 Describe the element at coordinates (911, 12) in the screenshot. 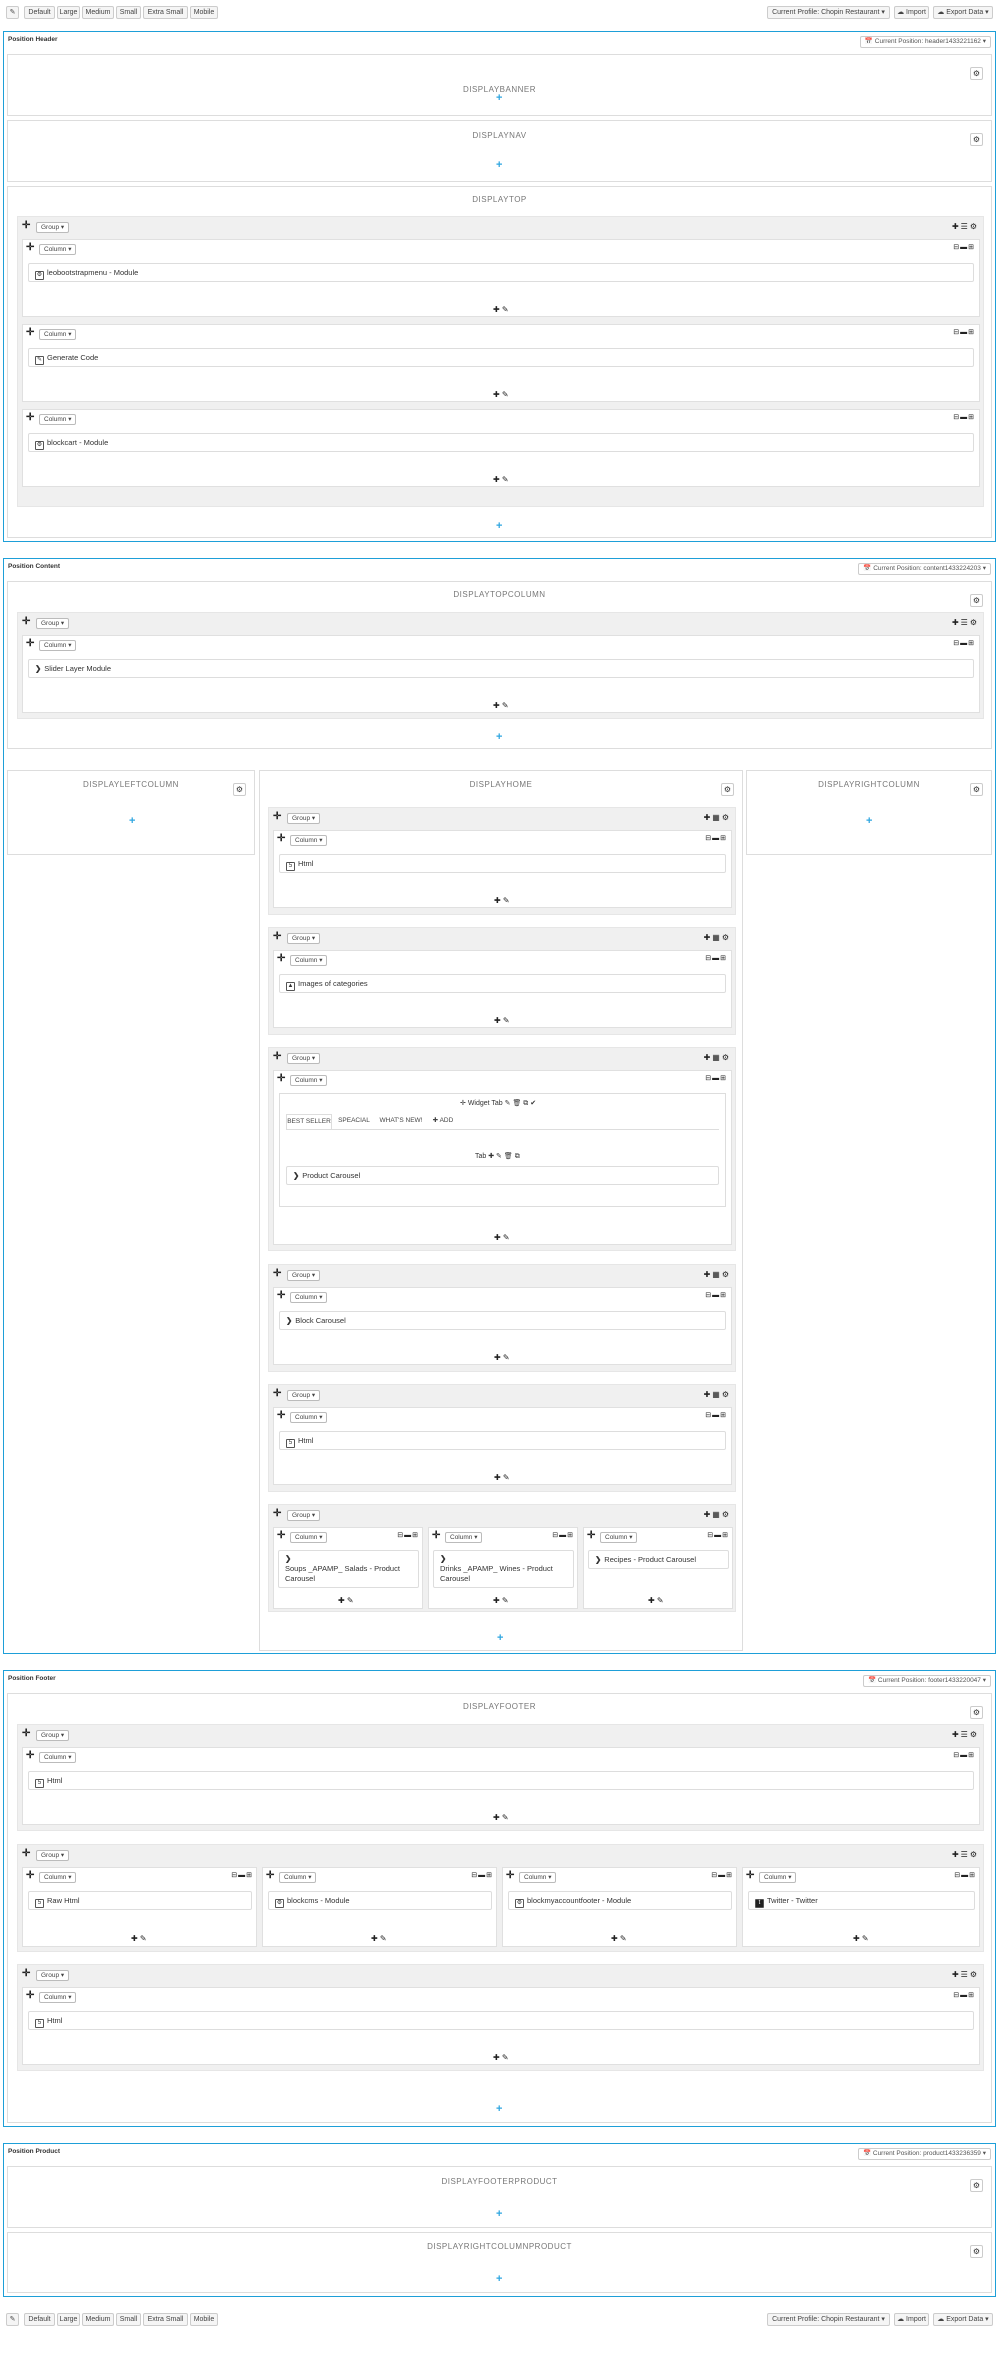

I see `import-button: ☁ Import` at that location.